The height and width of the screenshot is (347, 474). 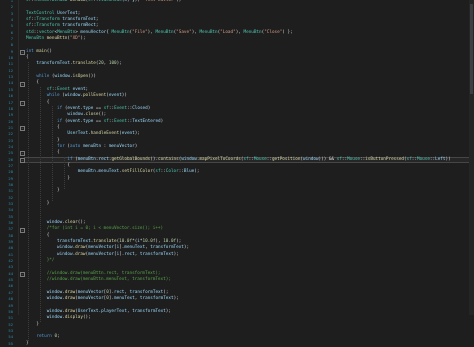 I want to click on code-text: }, so click(x=27, y=343).